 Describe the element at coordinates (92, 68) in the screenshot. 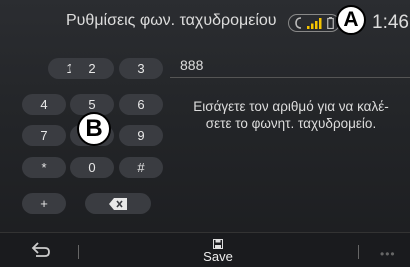

I see `key-2: 2` at that location.